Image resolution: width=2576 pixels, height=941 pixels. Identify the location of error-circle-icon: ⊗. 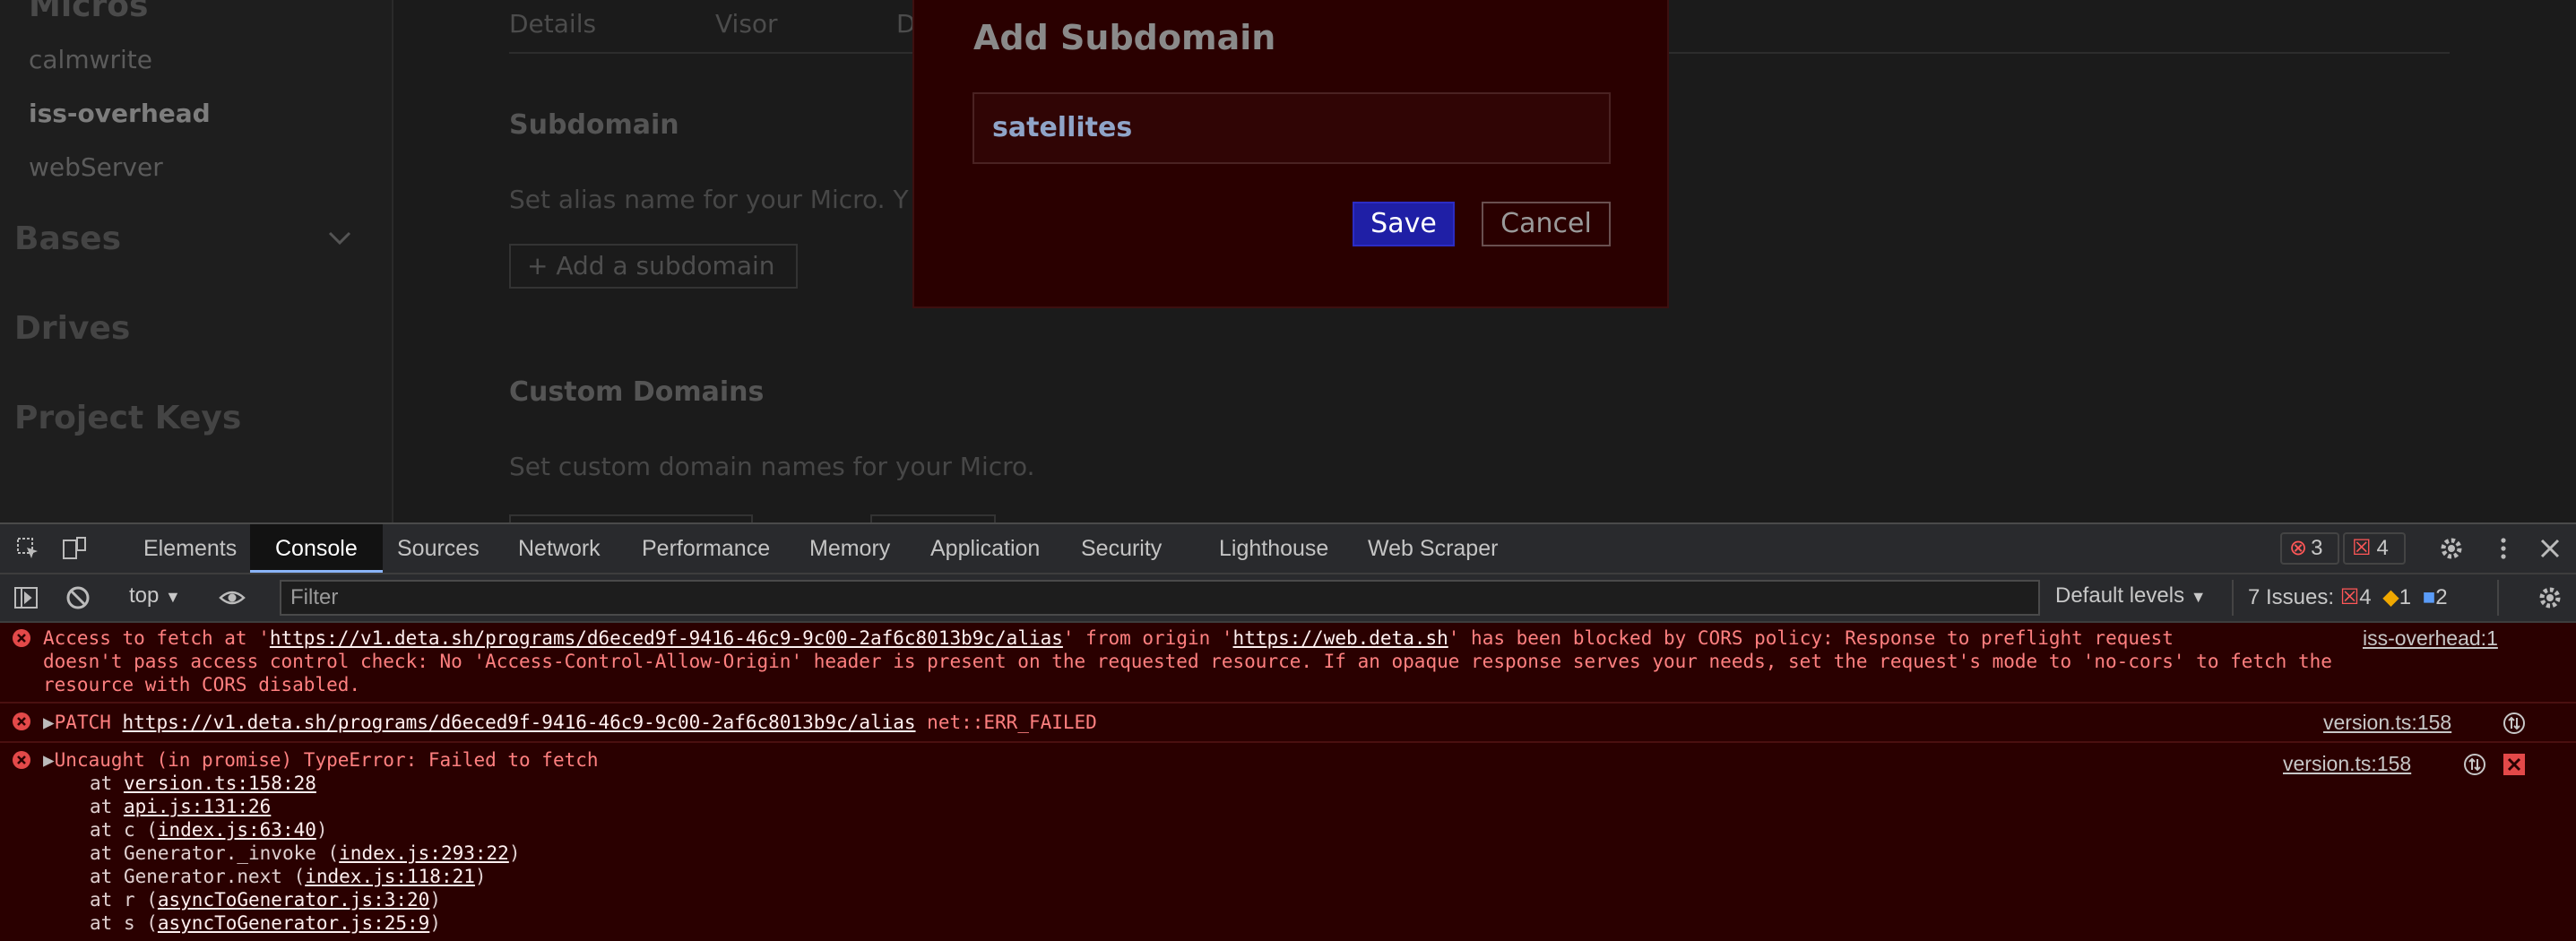
(2298, 548).